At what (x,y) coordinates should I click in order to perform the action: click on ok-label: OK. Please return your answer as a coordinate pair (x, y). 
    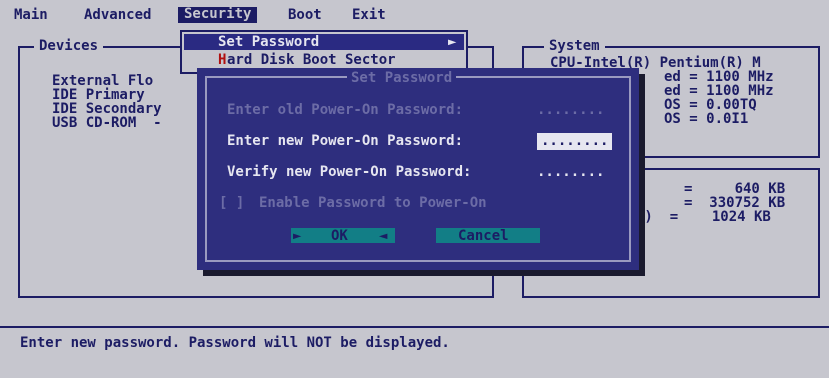
    Looking at the image, I should click on (339, 236).